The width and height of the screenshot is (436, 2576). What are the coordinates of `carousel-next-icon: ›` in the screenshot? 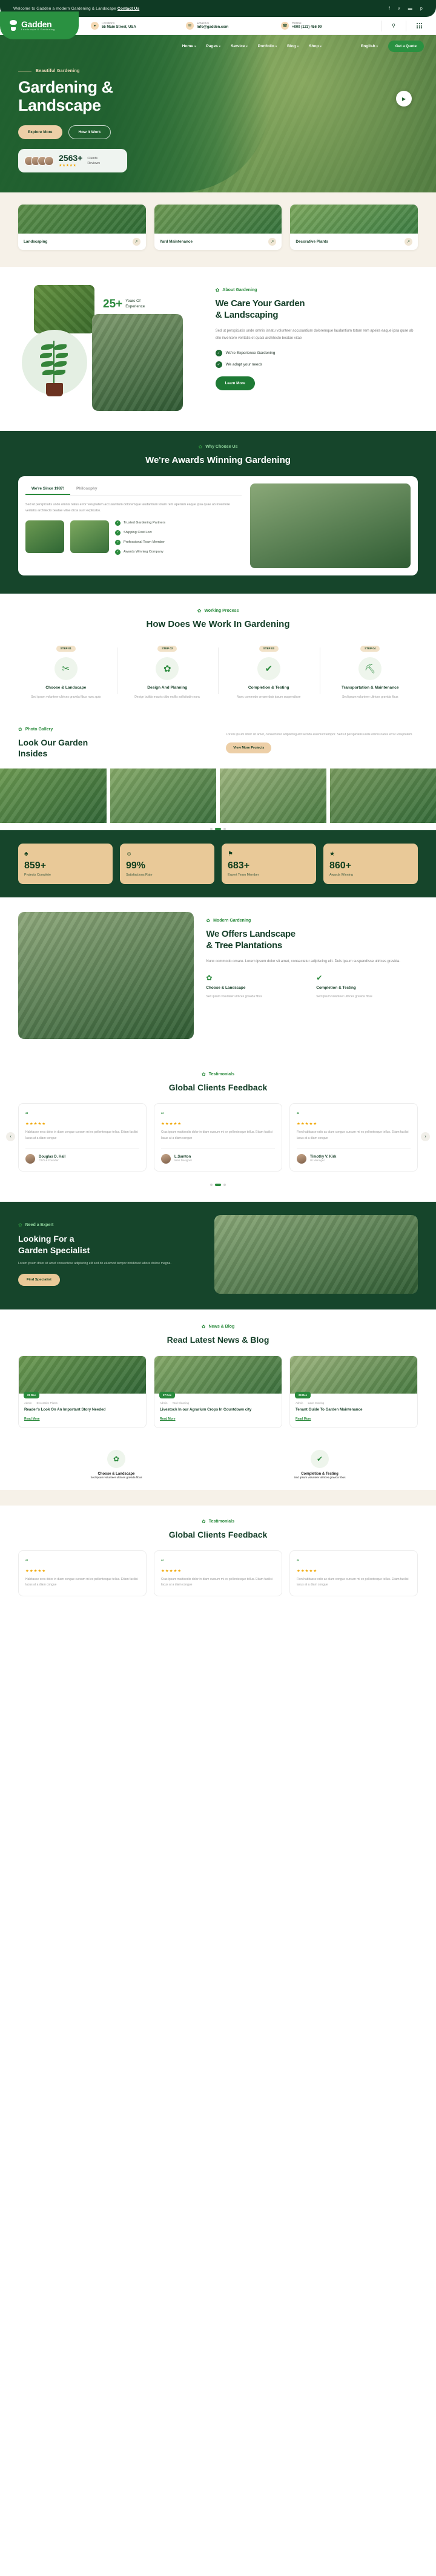 It's located at (425, 1137).